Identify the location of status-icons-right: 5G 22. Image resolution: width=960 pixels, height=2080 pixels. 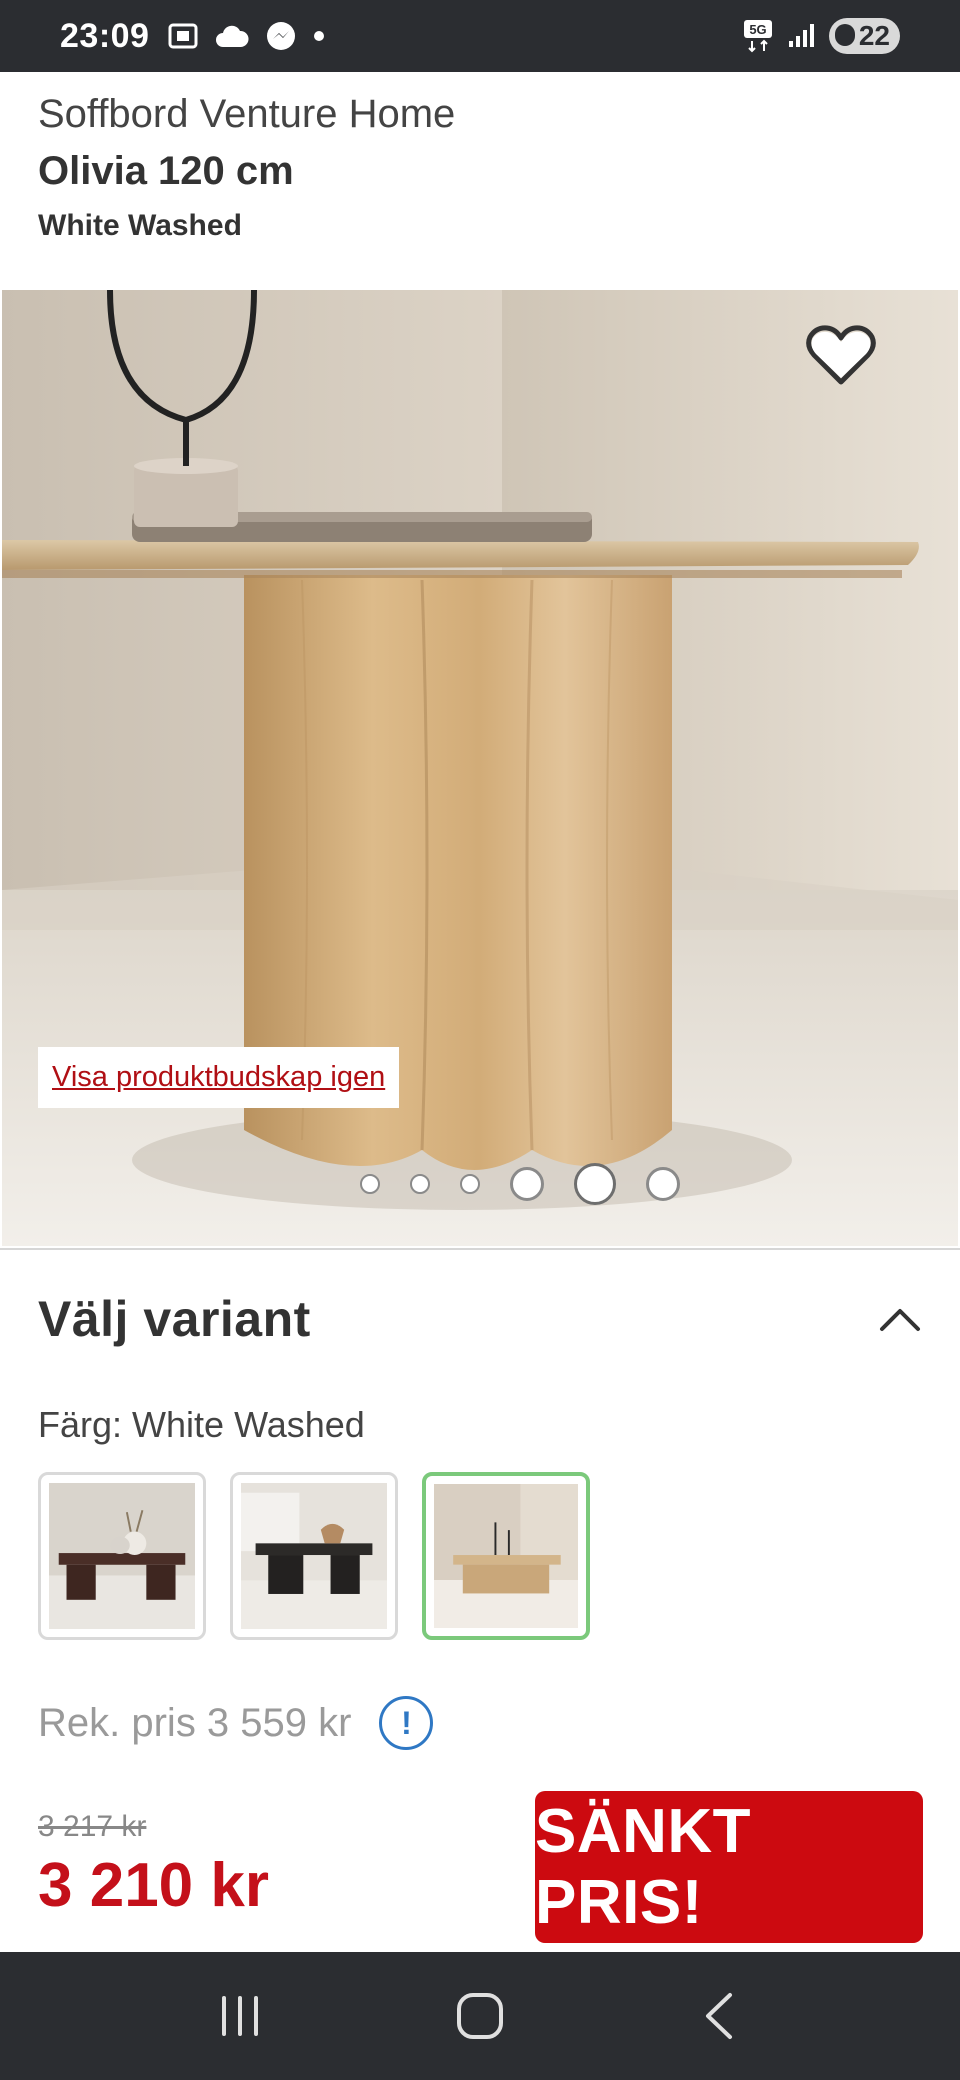
(821, 36).